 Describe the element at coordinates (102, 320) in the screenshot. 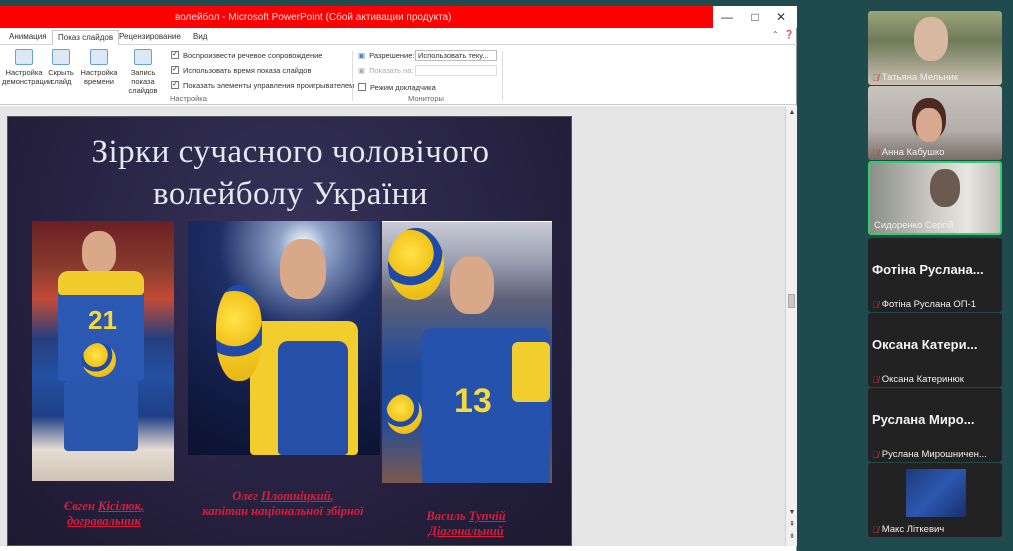

I see `jersey-number: 21` at that location.